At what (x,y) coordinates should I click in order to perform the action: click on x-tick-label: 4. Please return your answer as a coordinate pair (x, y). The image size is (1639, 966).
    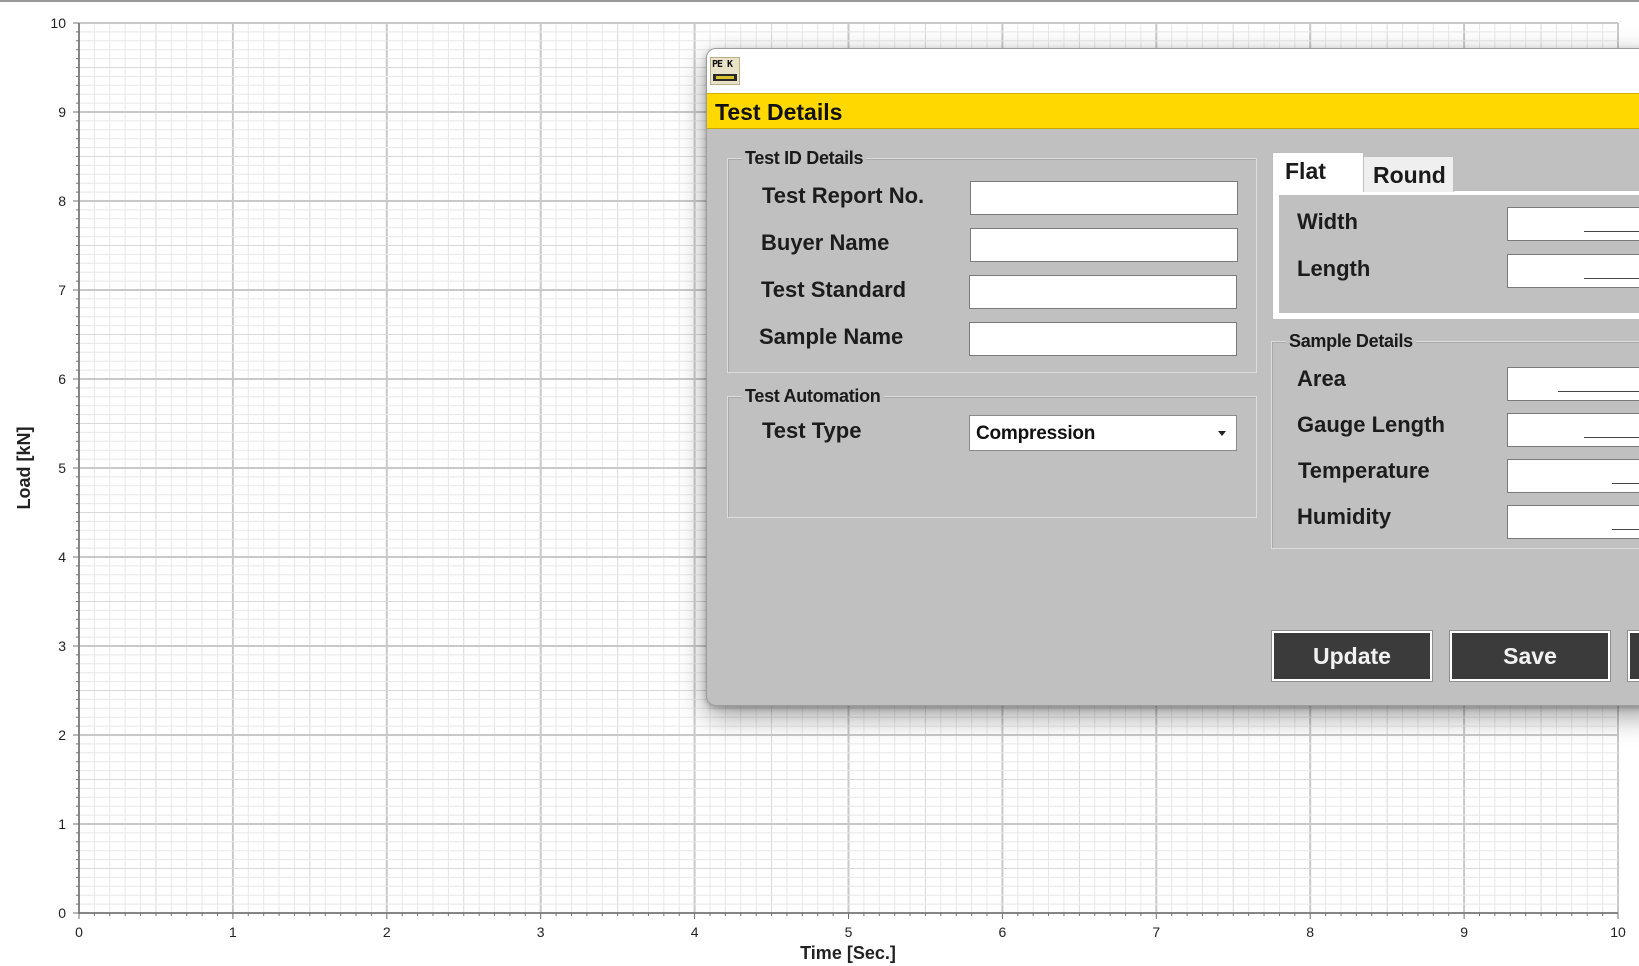
    Looking at the image, I should click on (695, 932).